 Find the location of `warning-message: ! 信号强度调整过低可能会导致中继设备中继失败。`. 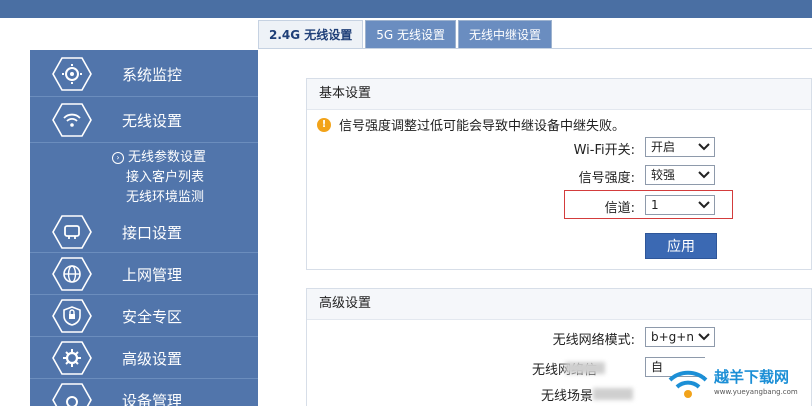

warning-message: ! 信号强度调整过低可能会导致中继设备中继失败。 is located at coordinates (471, 124).